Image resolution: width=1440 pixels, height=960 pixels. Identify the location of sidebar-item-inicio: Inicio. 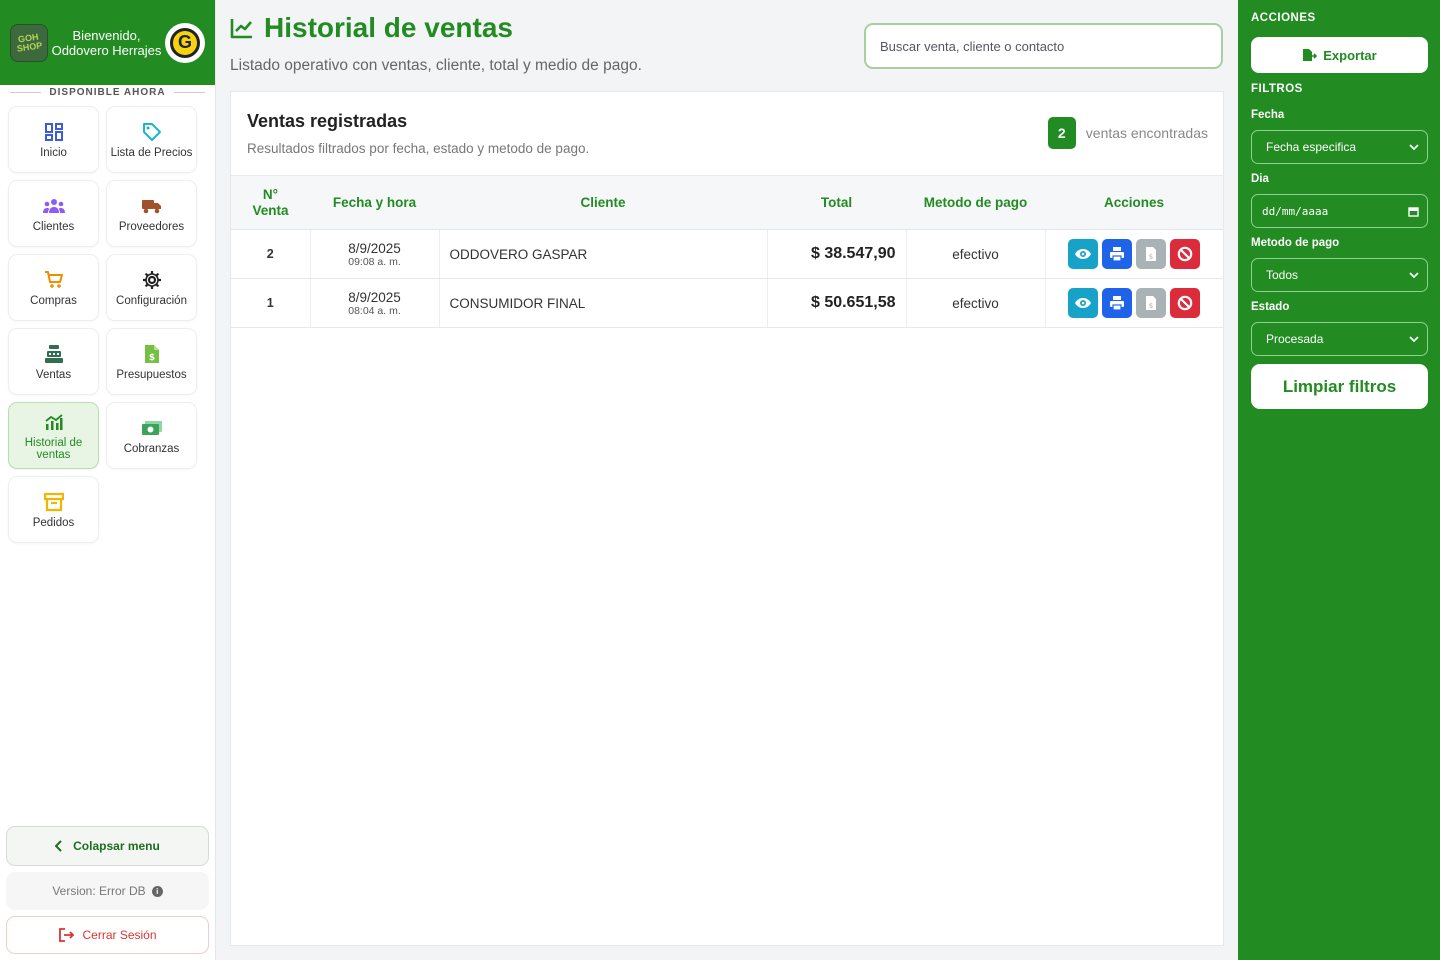
(53, 139).